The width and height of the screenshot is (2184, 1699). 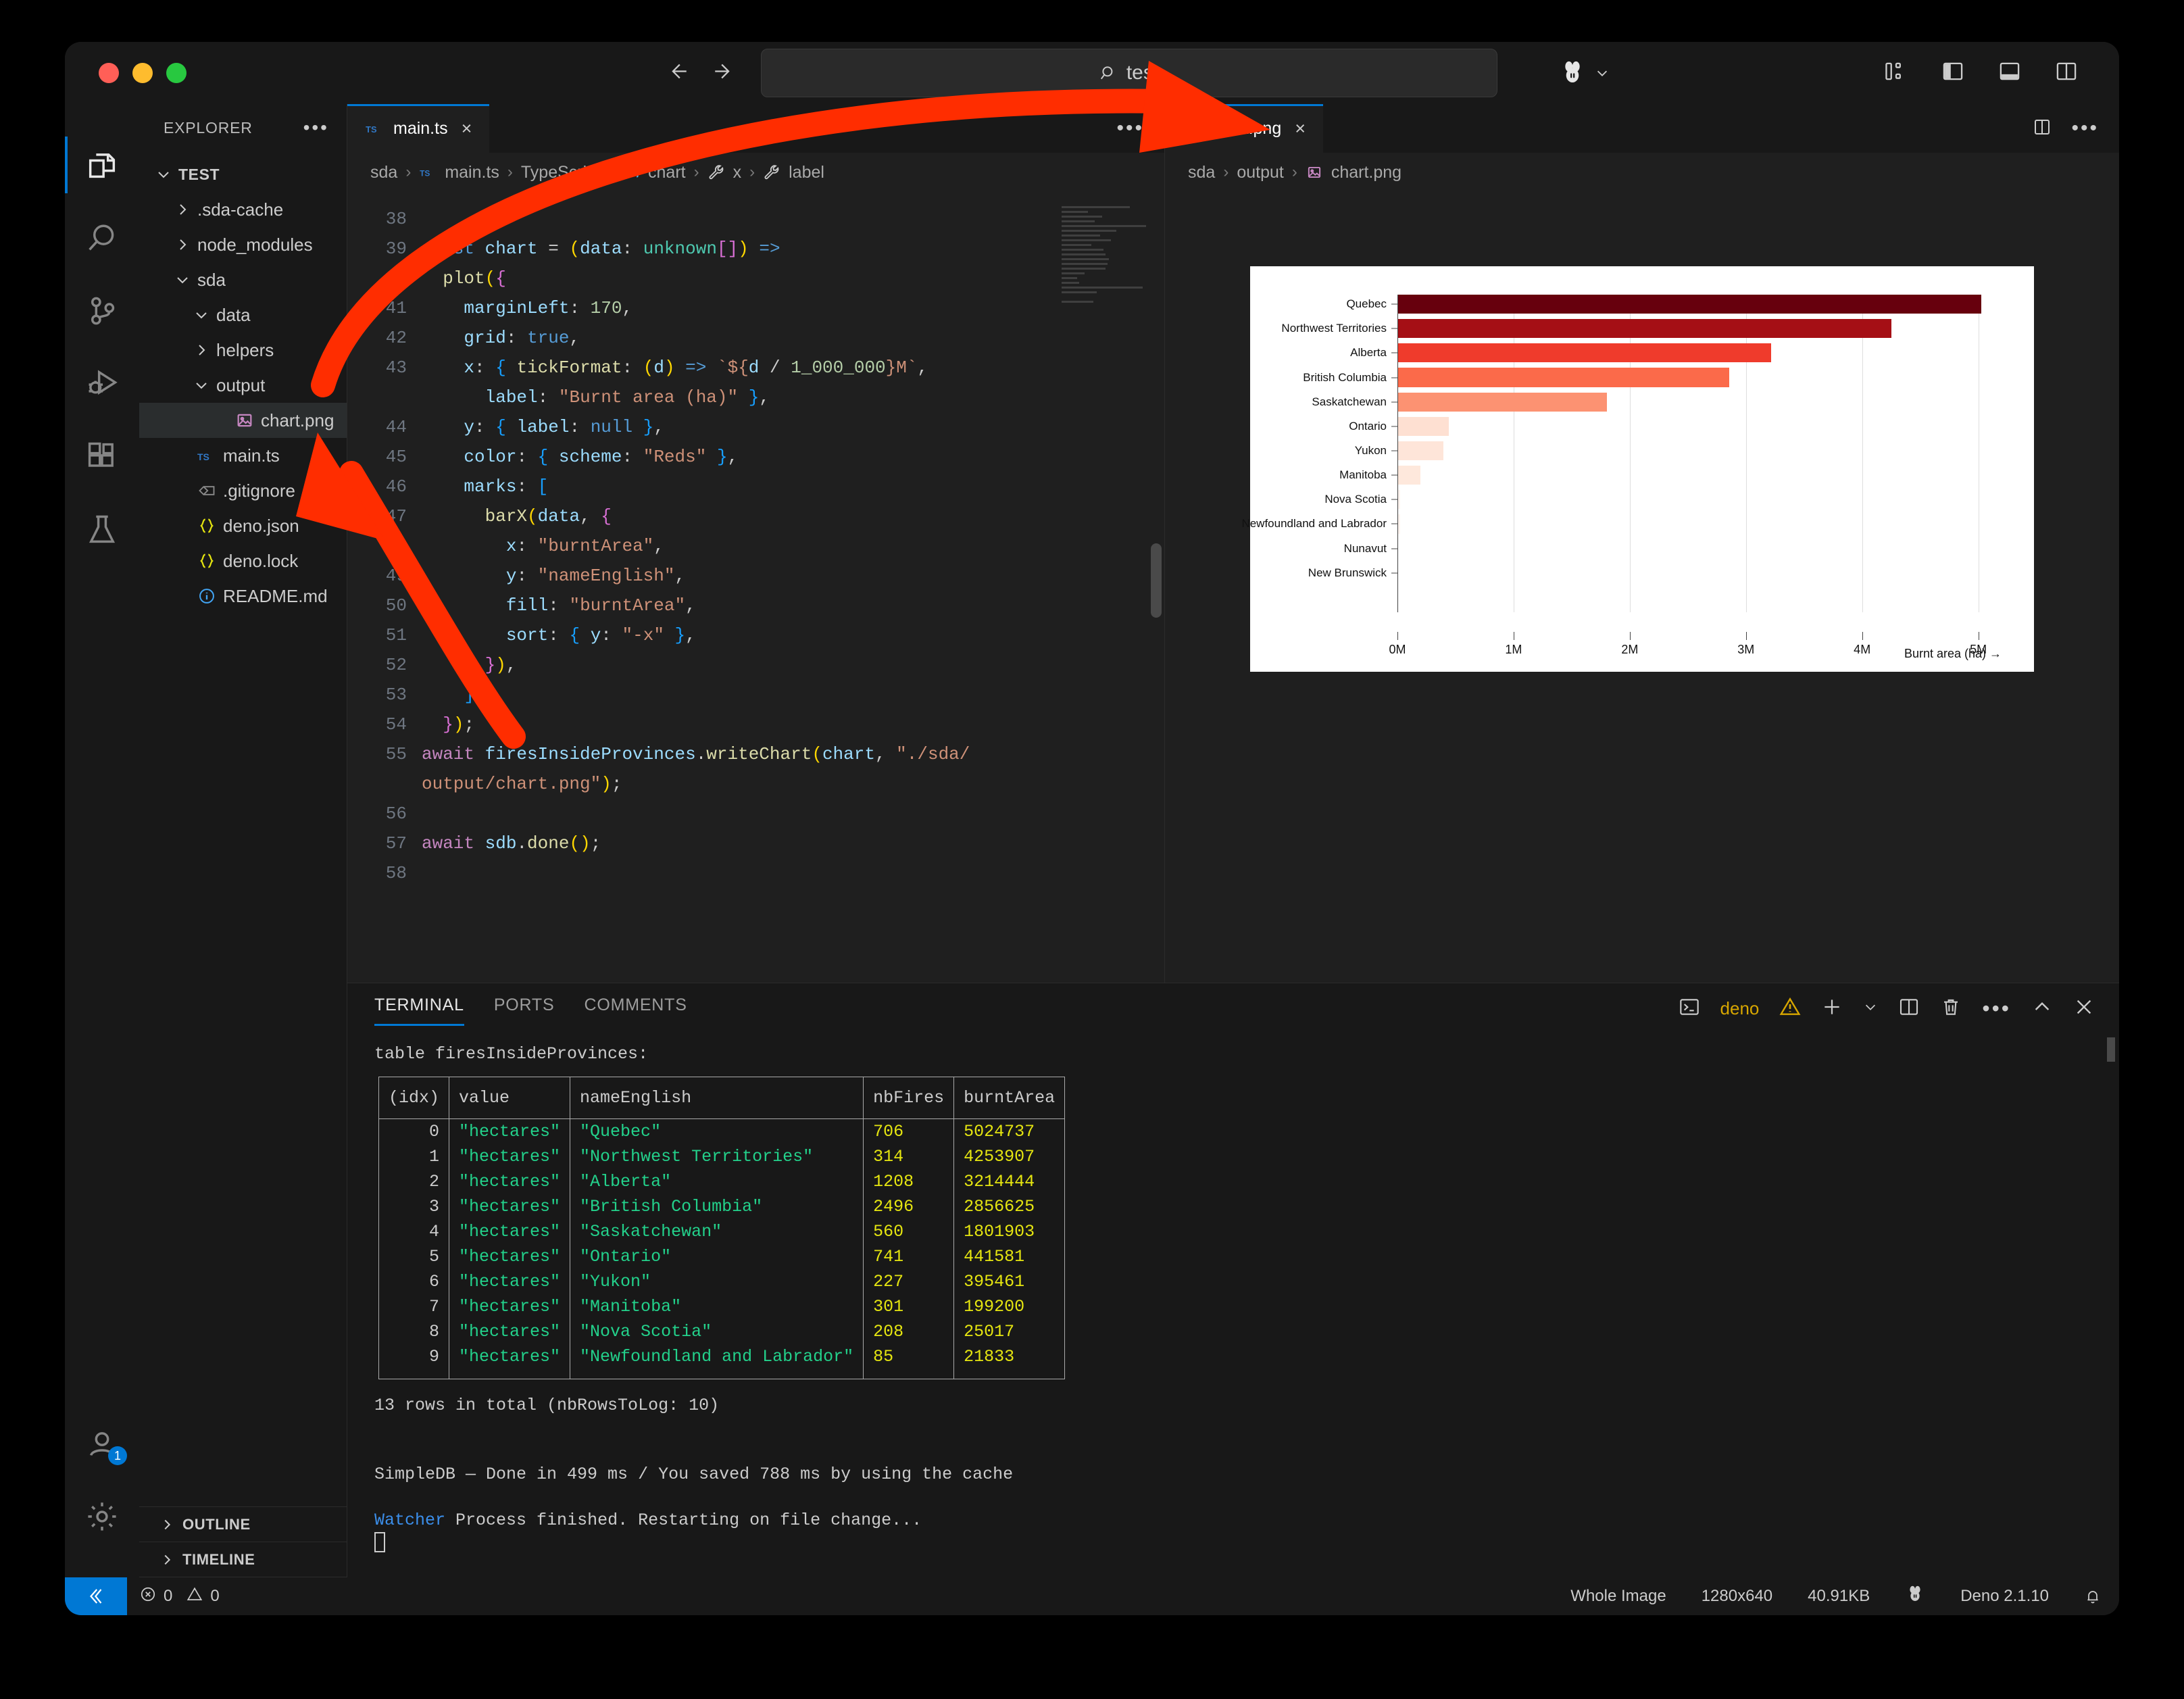 What do you see at coordinates (168, 1596) in the screenshot?
I see `error-count: 0` at bounding box center [168, 1596].